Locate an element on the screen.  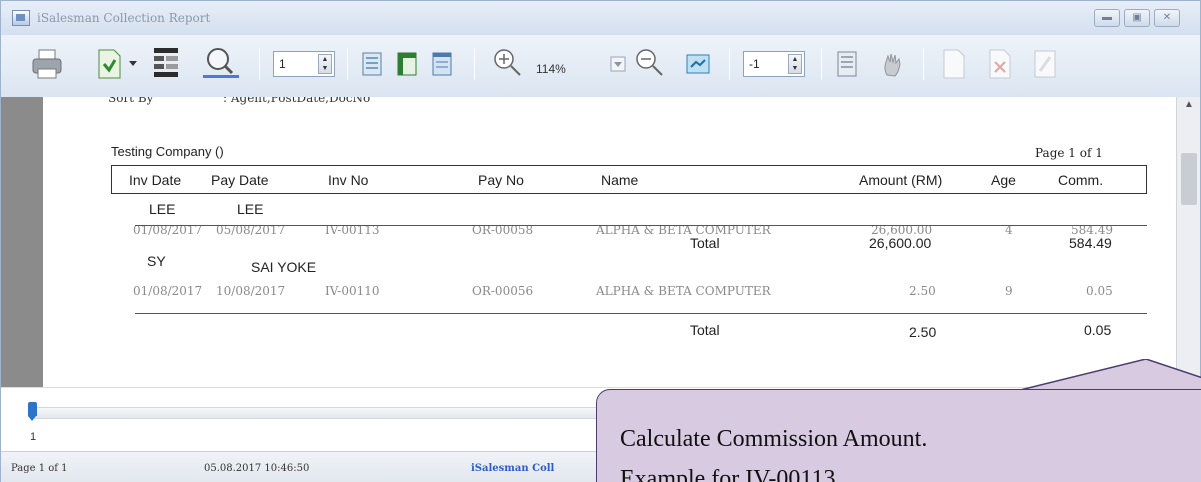
agent-code: SY is located at coordinates (156, 261).